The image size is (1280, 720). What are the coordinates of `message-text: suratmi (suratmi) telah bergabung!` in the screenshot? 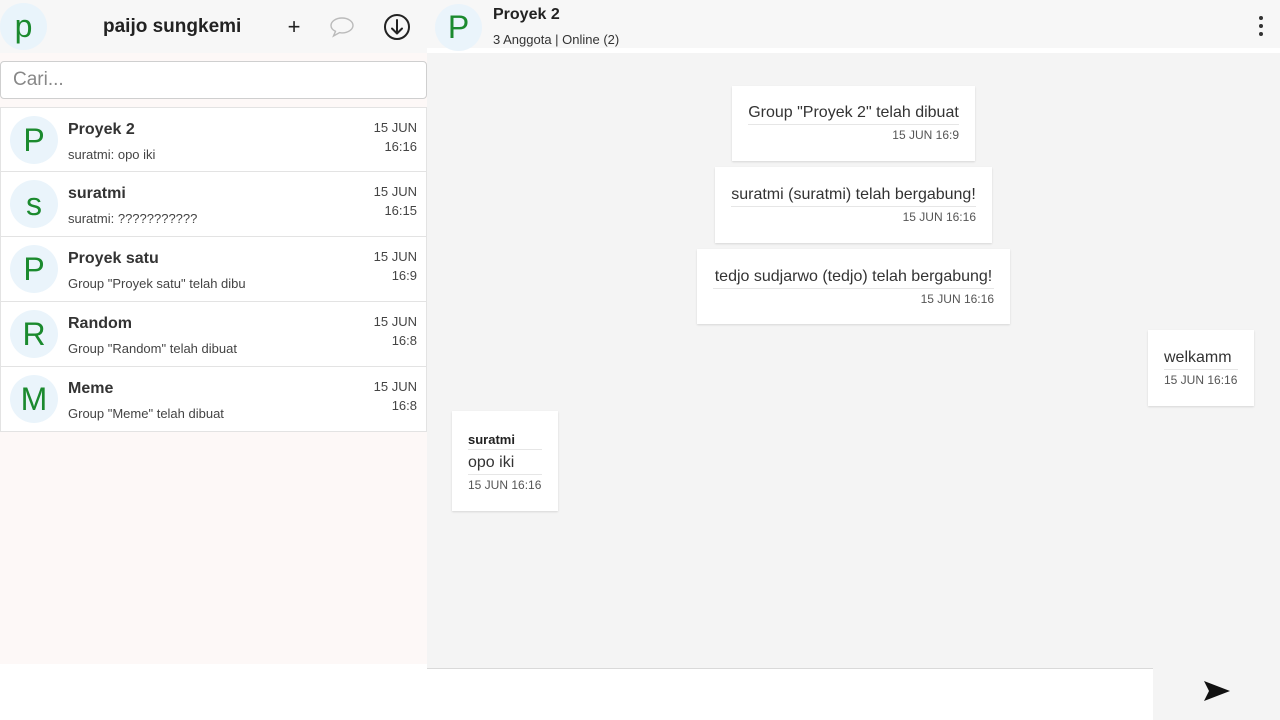 It's located at (853, 196).